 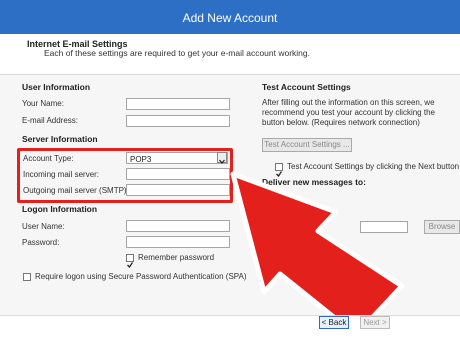 I want to click on dialog-footer, so click(x=230, y=330).